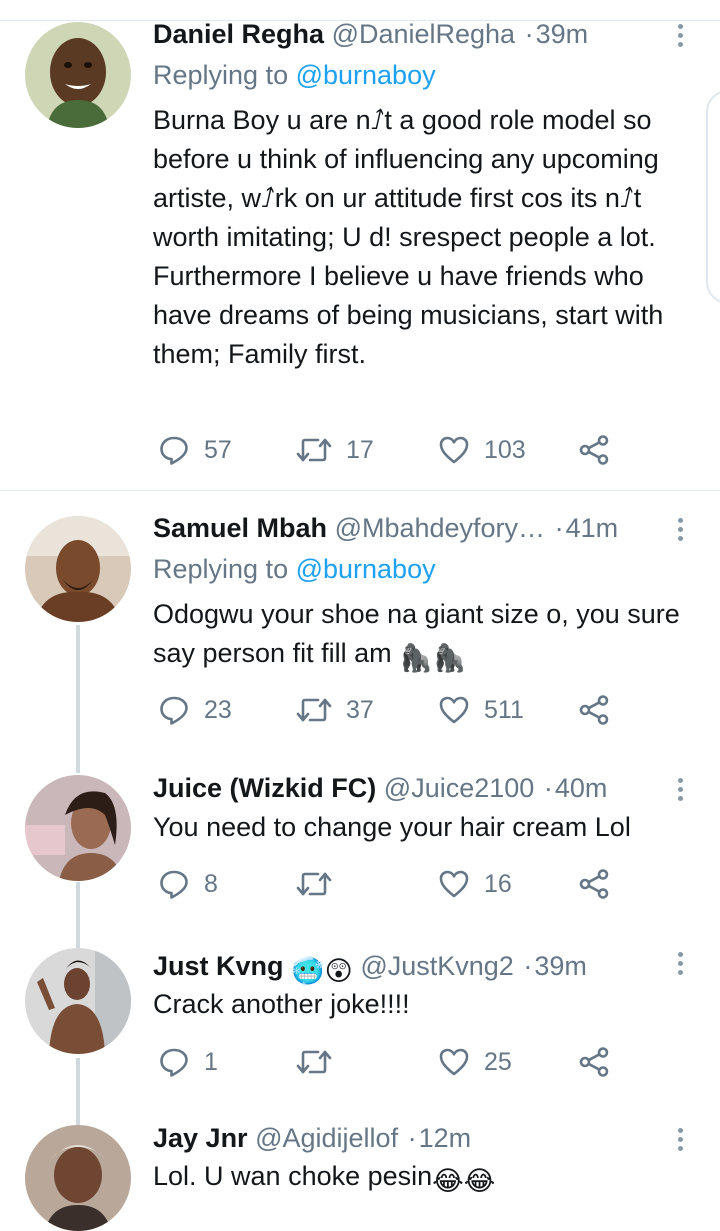  Describe the element at coordinates (281, 1004) in the screenshot. I see `tweet-text: Crack another joke!!!!` at that location.